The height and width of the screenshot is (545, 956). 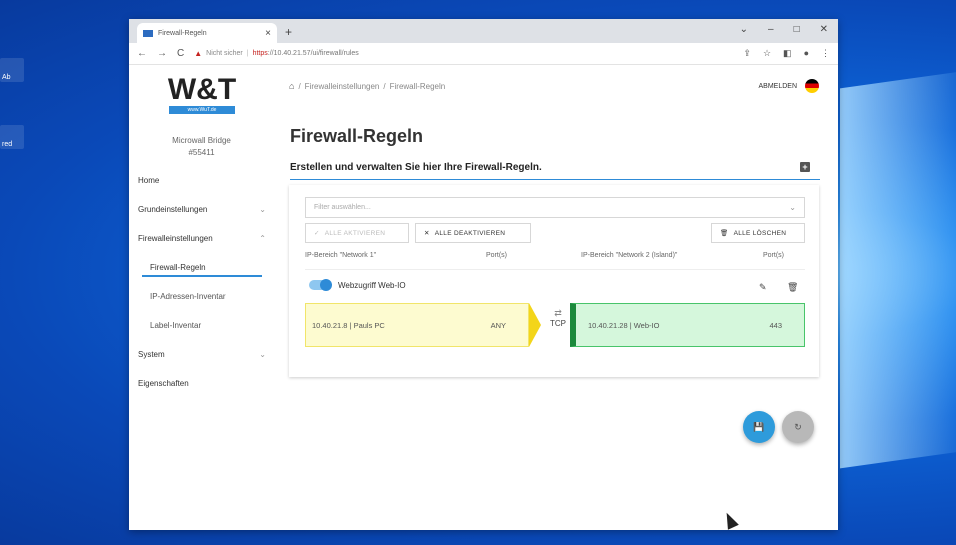 What do you see at coordinates (824, 29) in the screenshot?
I see `close-window-button: ✕` at bounding box center [824, 29].